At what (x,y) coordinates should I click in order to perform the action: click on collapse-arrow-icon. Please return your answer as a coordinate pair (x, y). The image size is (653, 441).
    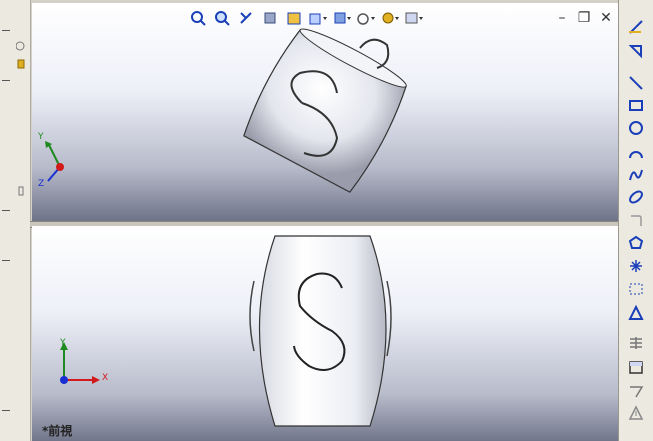
    Looking at the image, I should click on (21, 46).